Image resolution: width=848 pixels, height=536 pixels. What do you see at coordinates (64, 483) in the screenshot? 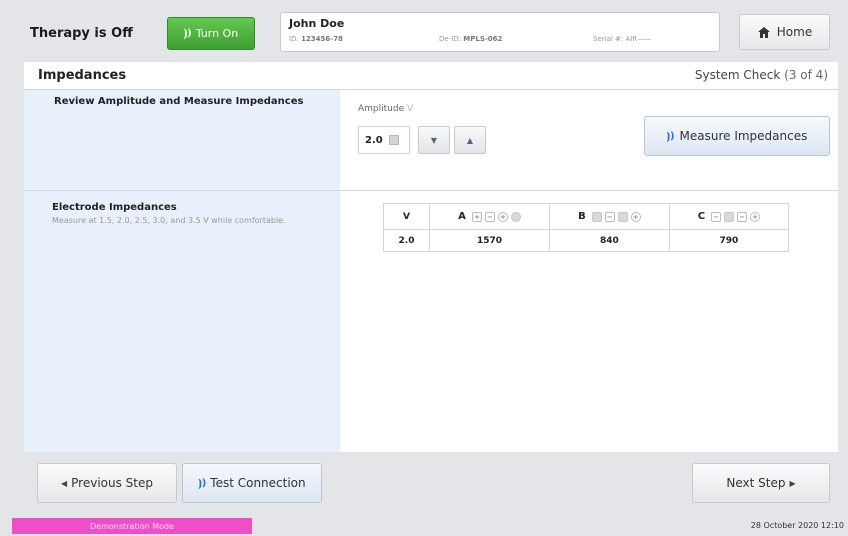
I see `caret-left-icon: ◀` at bounding box center [64, 483].